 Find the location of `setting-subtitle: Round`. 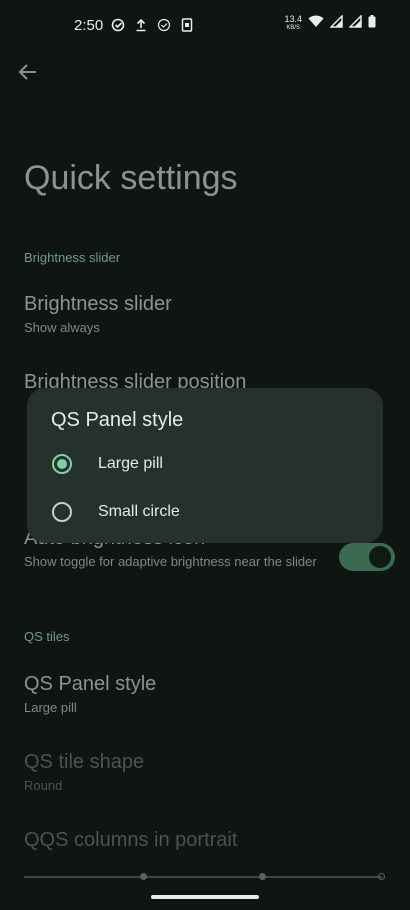

setting-subtitle: Round is located at coordinates (43, 785).